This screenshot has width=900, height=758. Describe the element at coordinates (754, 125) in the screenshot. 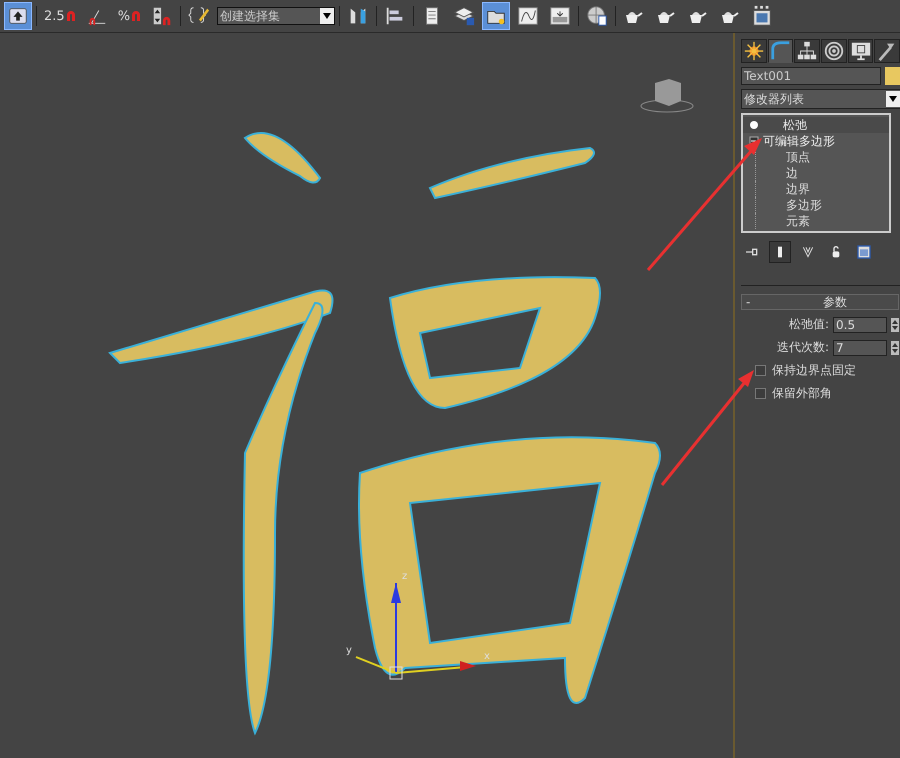

I see `light-bulb-icon` at that location.